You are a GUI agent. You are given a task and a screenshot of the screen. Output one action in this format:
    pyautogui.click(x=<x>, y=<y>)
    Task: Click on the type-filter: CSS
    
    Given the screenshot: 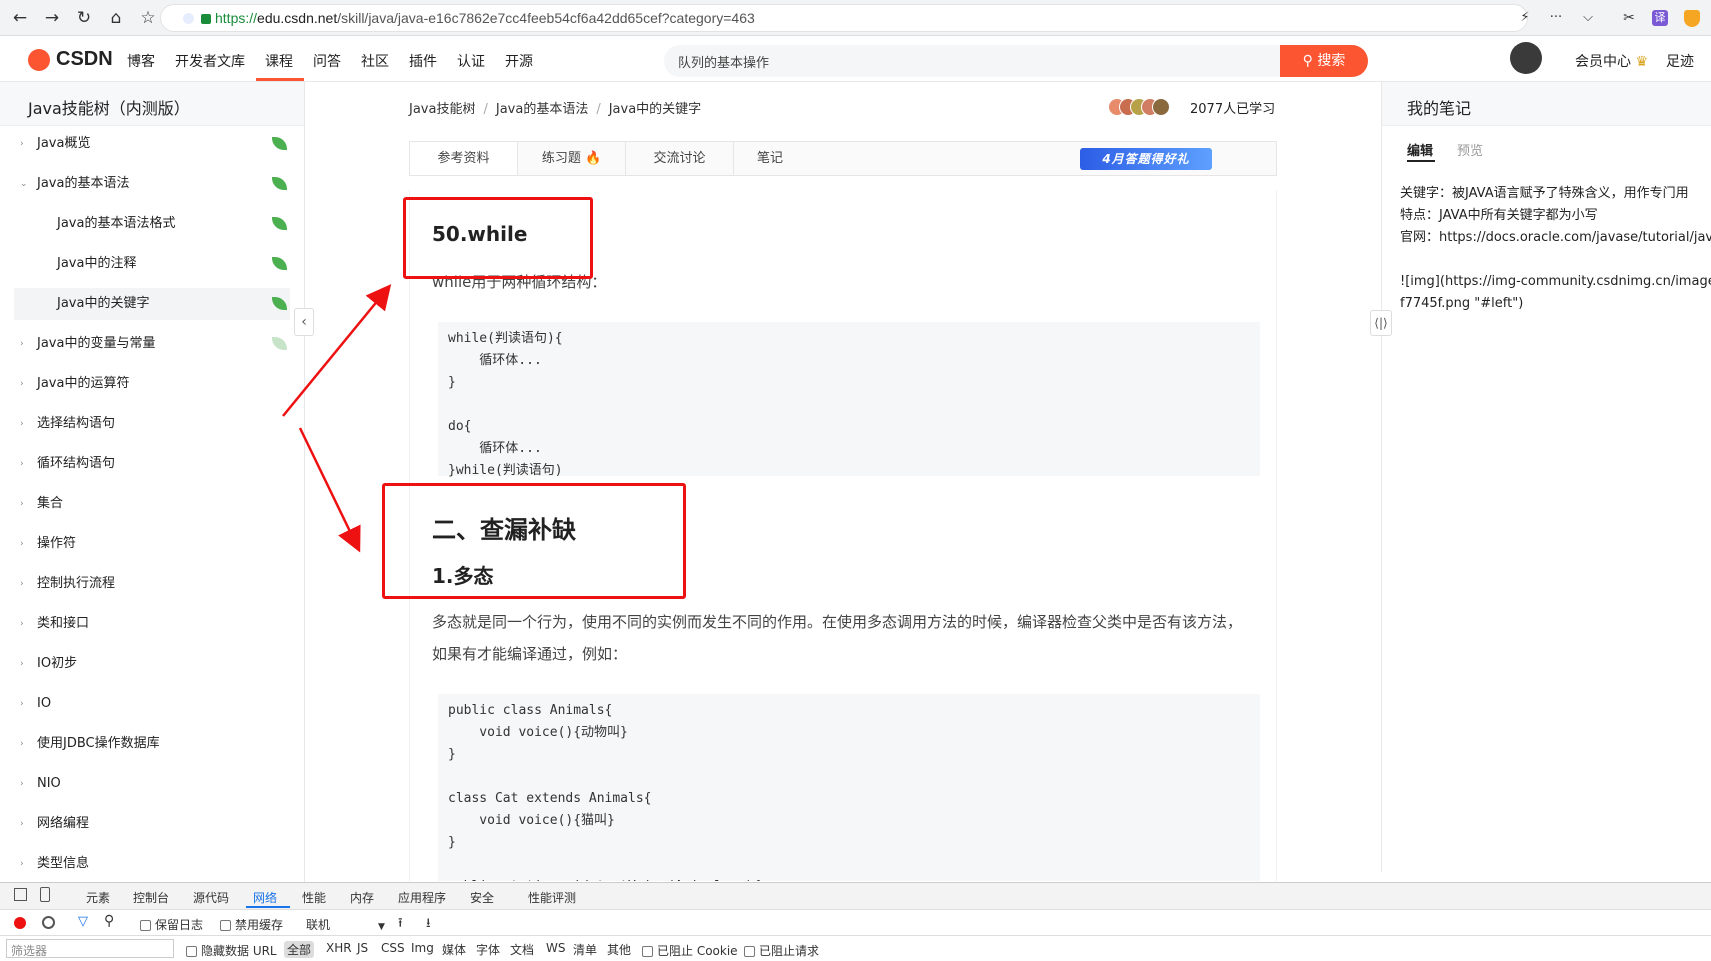 What is the action you would take?
    pyautogui.click(x=393, y=948)
    